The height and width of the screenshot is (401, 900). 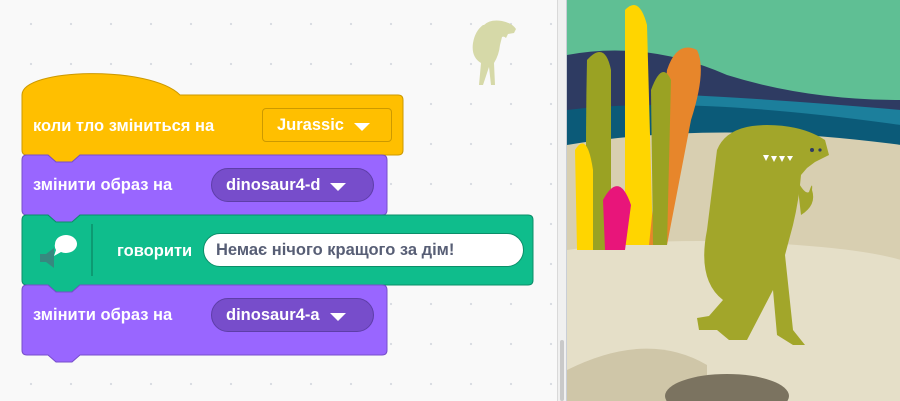 What do you see at coordinates (363, 250) in the screenshot?
I see `say-message-input: Немає нічого кращого за дім!` at bounding box center [363, 250].